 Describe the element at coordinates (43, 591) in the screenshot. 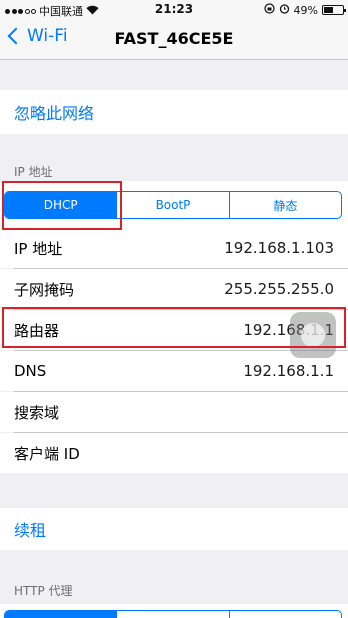

I see `http-proxy-header: HTTP 代理` at that location.